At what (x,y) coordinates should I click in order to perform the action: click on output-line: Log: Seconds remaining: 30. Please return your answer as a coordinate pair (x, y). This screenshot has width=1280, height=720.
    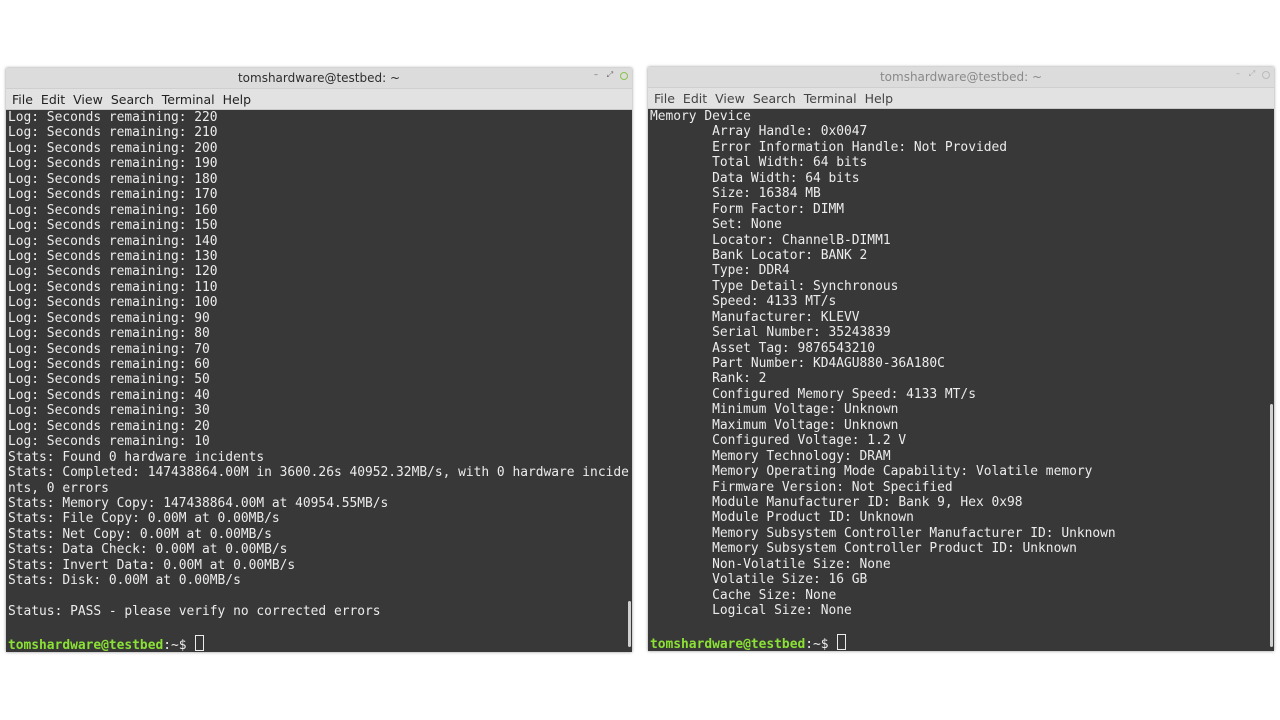
    Looking at the image, I should click on (109, 411).